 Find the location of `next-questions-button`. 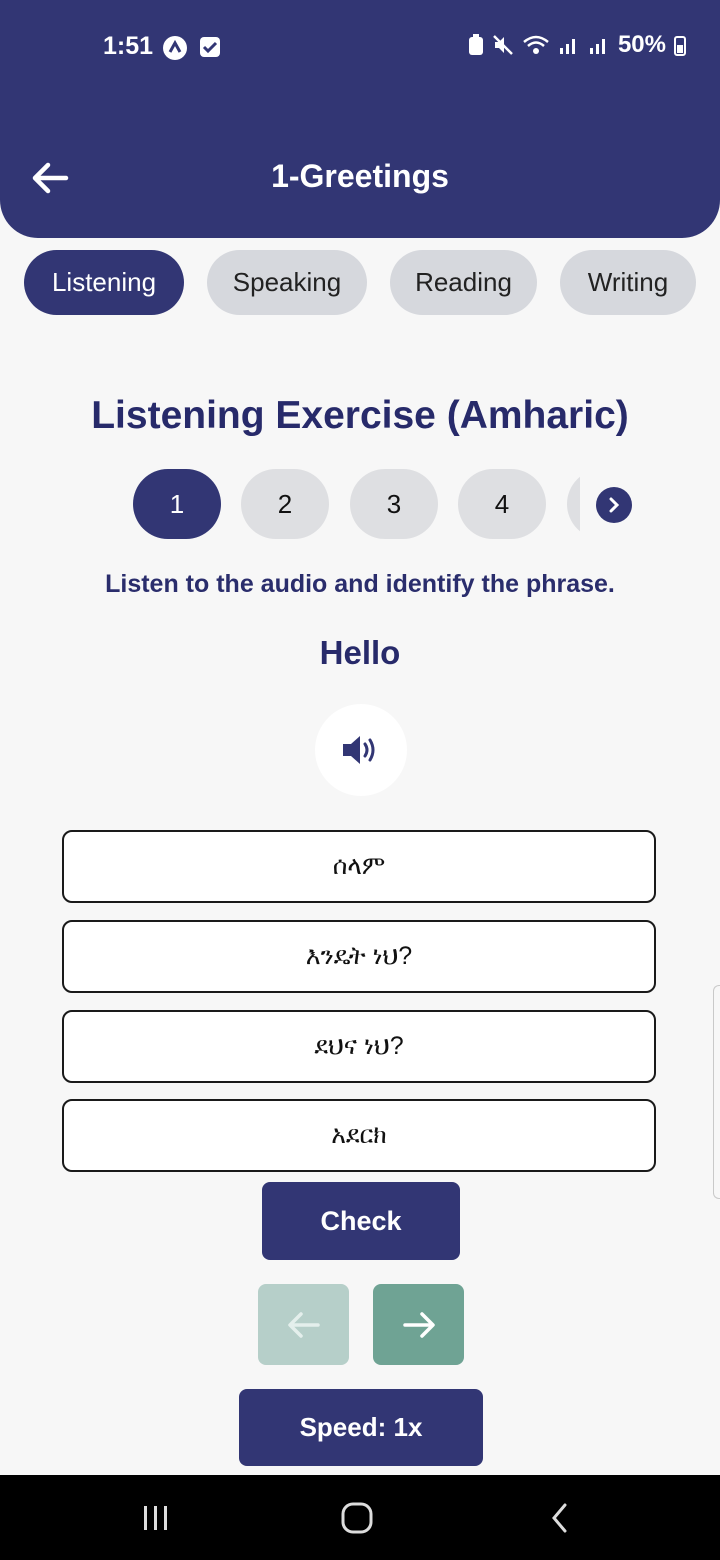

next-questions-button is located at coordinates (614, 505).